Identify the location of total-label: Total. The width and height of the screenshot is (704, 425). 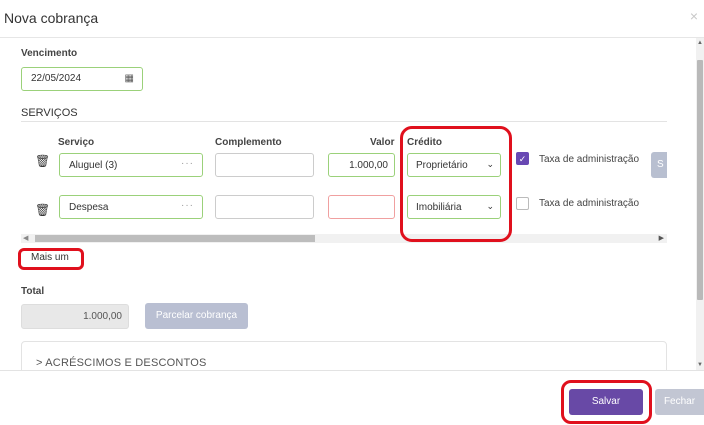
(33, 291).